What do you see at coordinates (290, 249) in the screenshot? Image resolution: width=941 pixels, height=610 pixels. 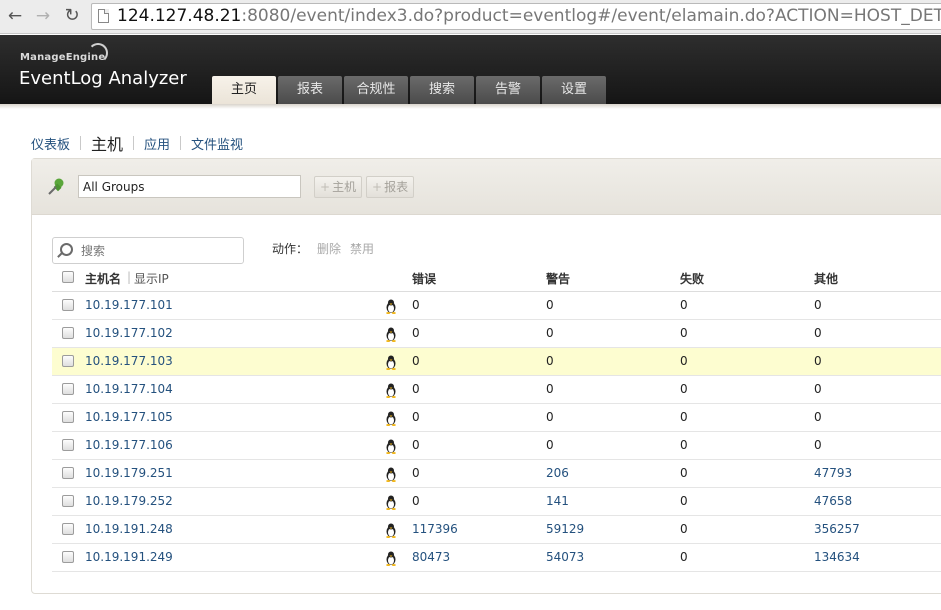 I see `actions-label: 动作：` at bounding box center [290, 249].